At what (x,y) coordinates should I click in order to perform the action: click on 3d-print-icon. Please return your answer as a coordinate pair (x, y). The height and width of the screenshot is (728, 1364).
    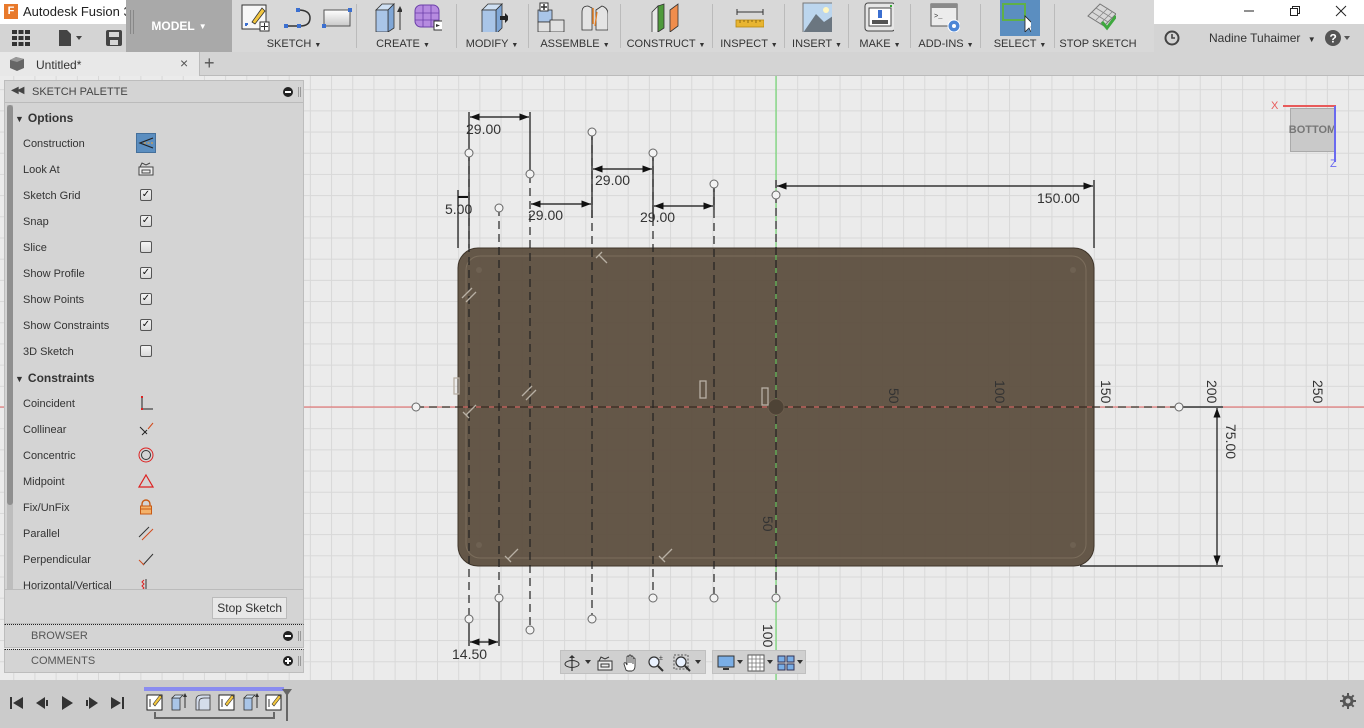
    Looking at the image, I should click on (879, 17).